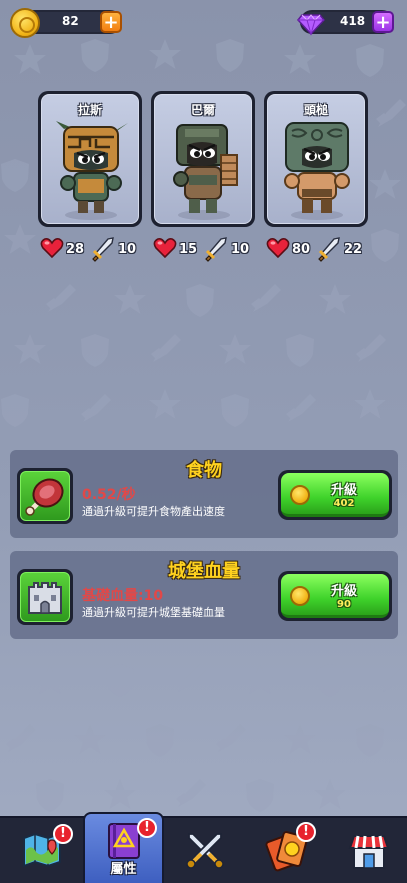 The width and height of the screenshot is (407, 883). What do you see at coordinates (383, 22) in the screenshot?
I see `buy-gems-button: +` at bounding box center [383, 22].